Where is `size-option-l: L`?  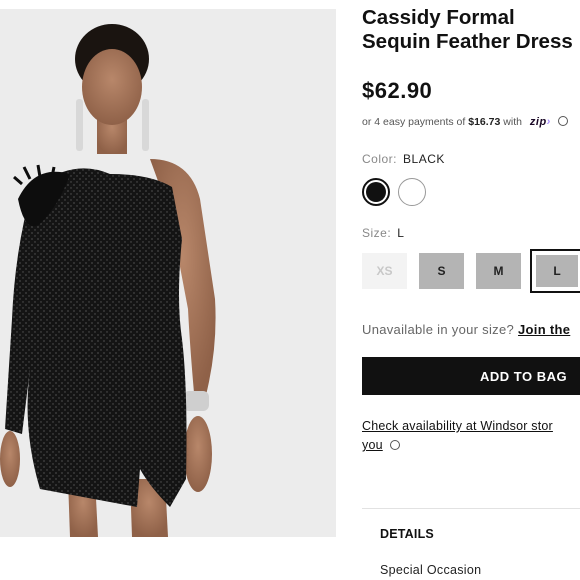
size-option-l: L is located at coordinates (555, 271).